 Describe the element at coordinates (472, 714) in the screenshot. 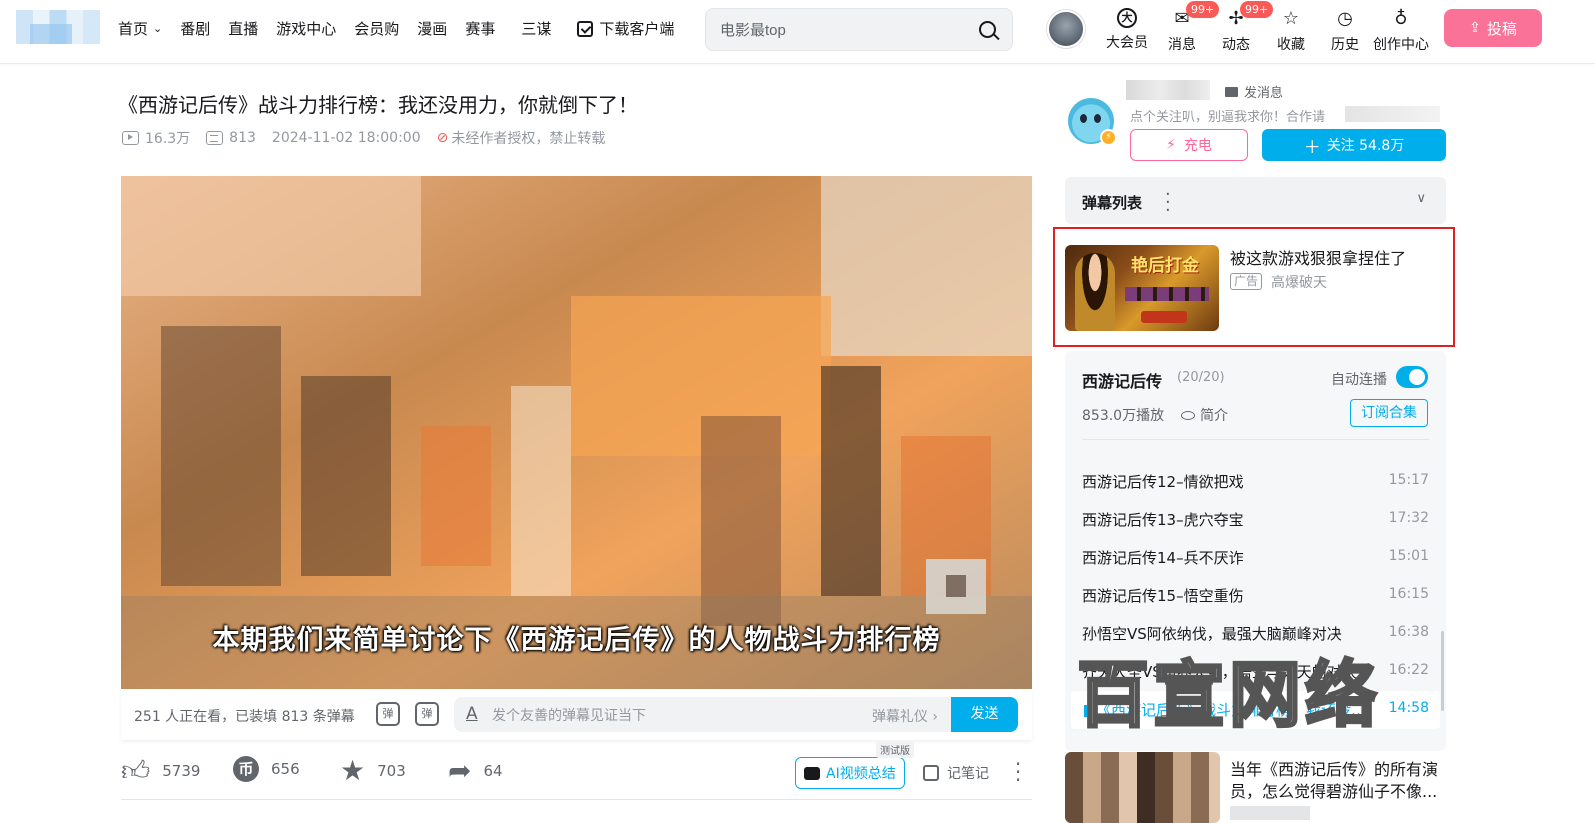

I see `font-style-icon: A` at that location.